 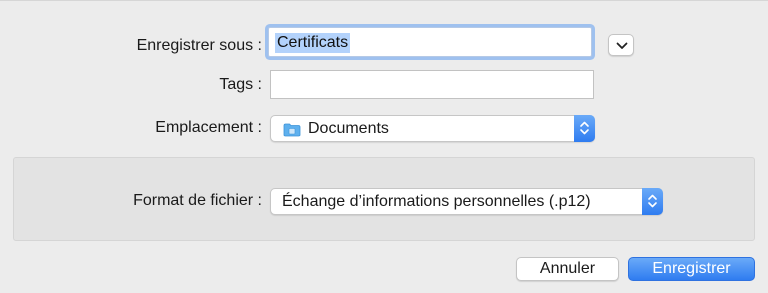 What do you see at coordinates (432, 84) in the screenshot?
I see `tags-input` at bounding box center [432, 84].